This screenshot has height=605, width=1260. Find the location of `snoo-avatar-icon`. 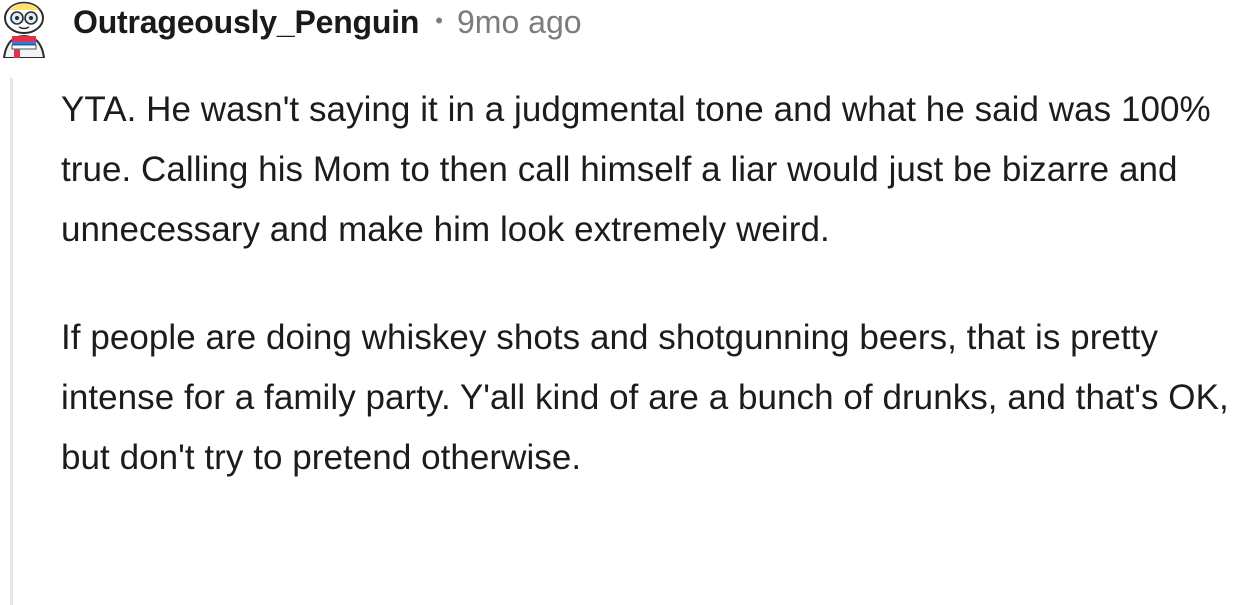

snoo-avatar-icon is located at coordinates (24, 29).